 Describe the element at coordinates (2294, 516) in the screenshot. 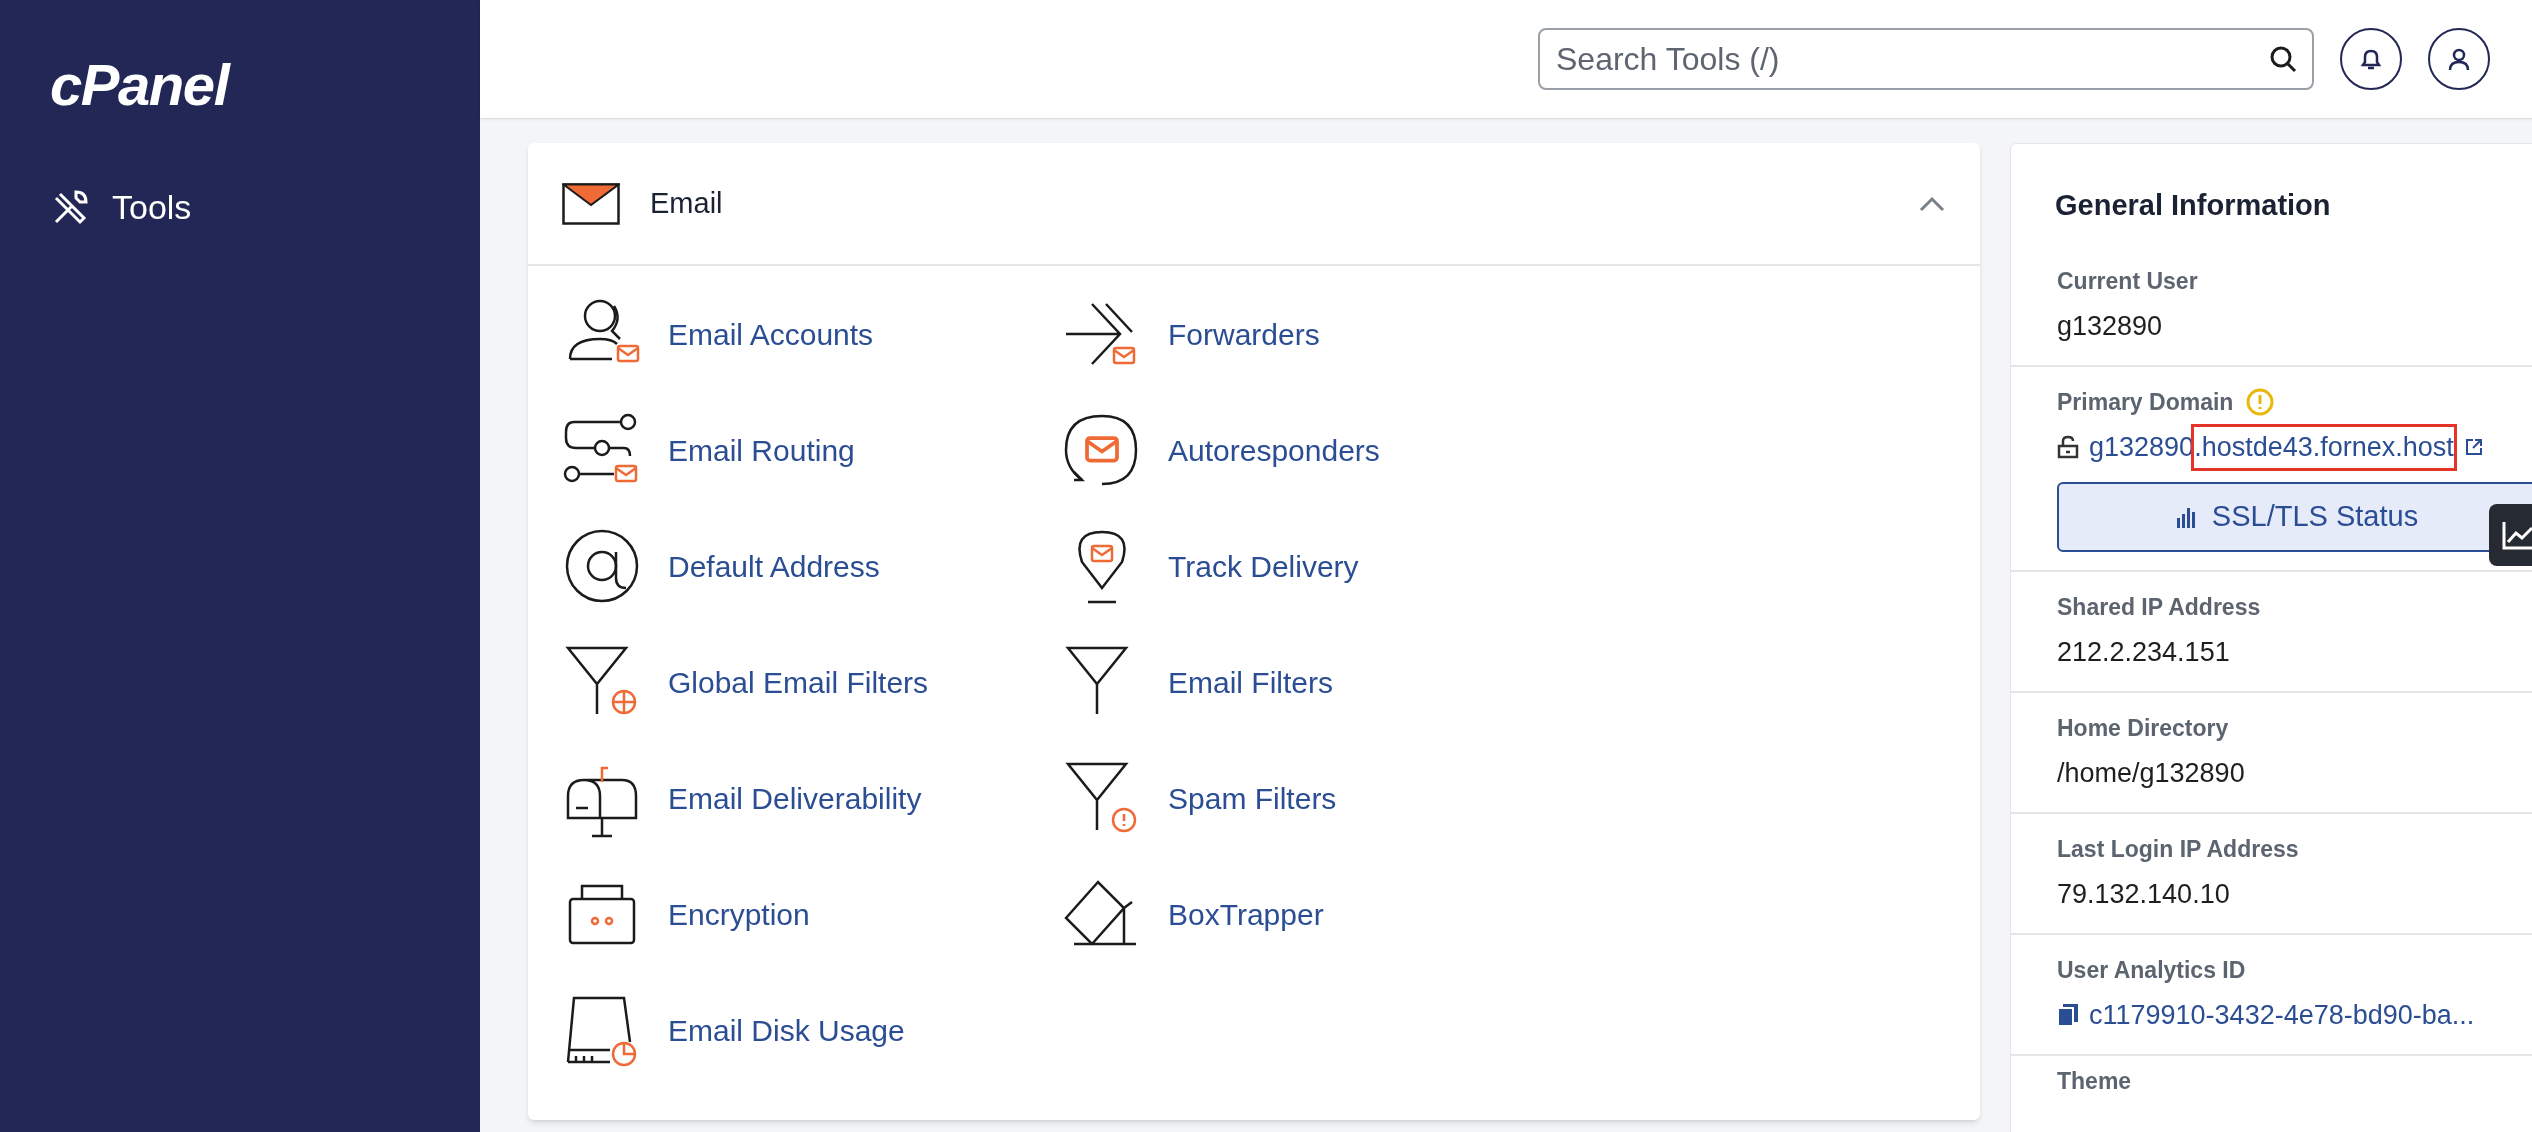

I see `ssl-tls-status-button: SSL/TLS Status` at that location.